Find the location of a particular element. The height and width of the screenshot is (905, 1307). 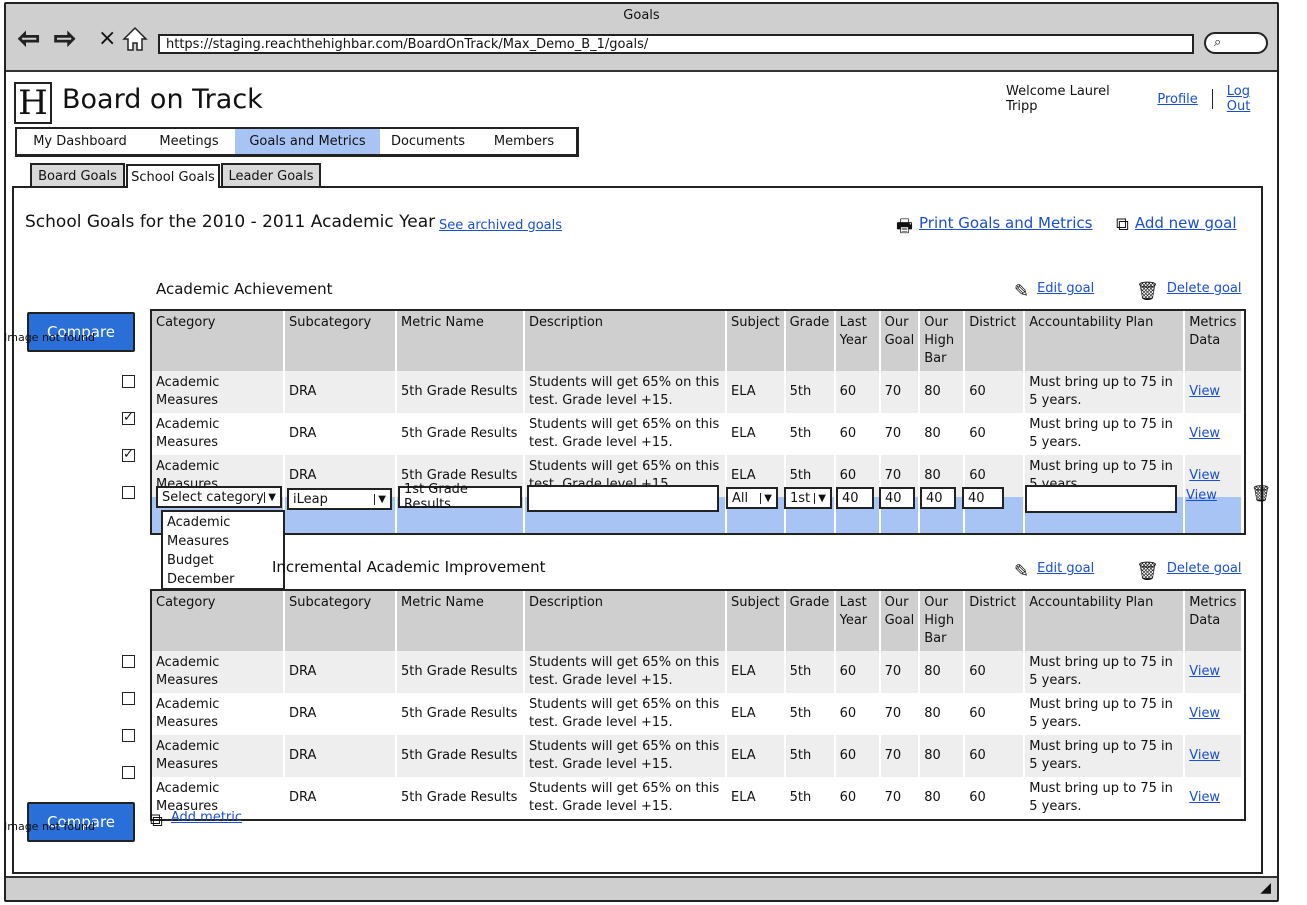

logout-link: Log Out is located at coordinates (1252, 99).